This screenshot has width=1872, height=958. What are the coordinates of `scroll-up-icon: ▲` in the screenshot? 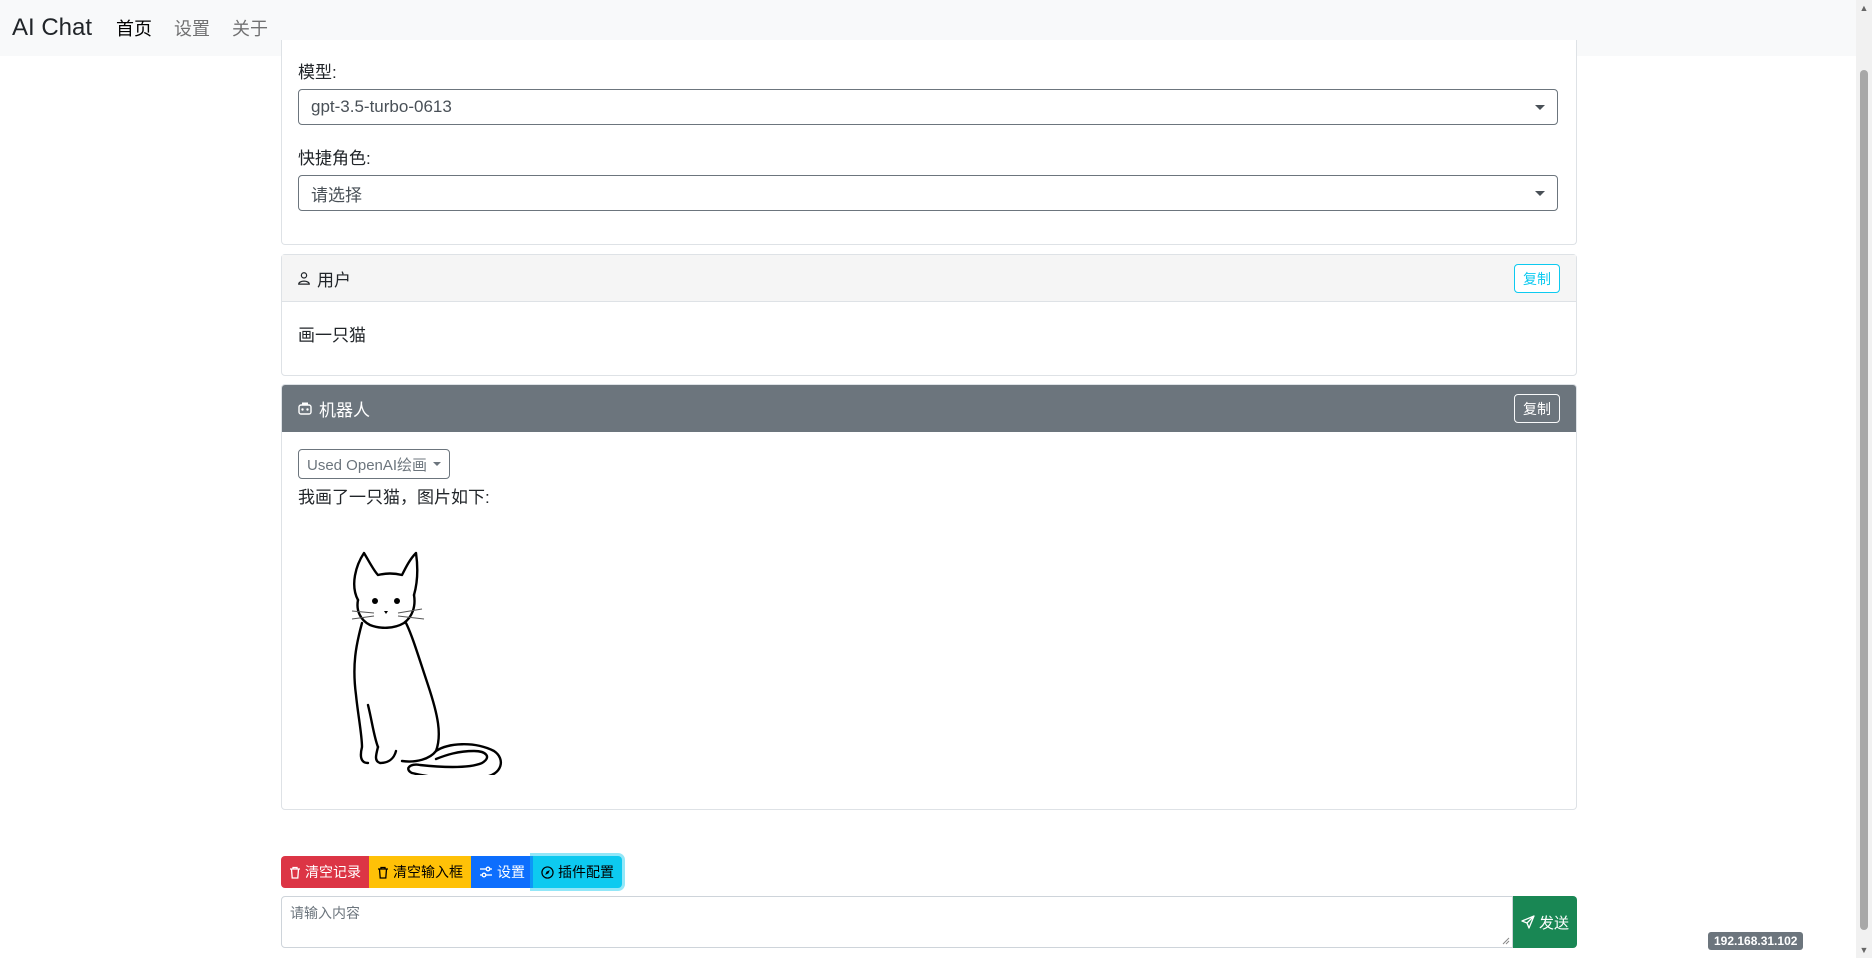 It's located at (1864, 8).